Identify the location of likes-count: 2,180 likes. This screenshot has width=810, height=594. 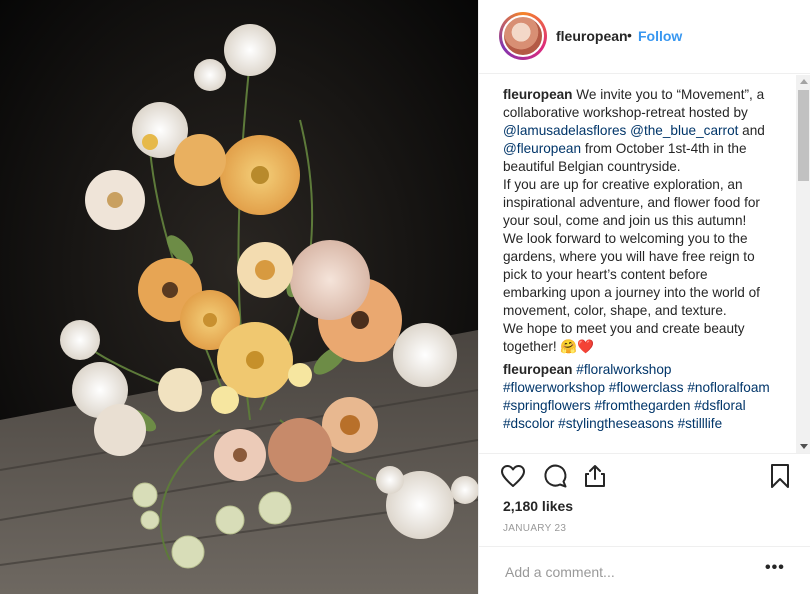
(538, 506).